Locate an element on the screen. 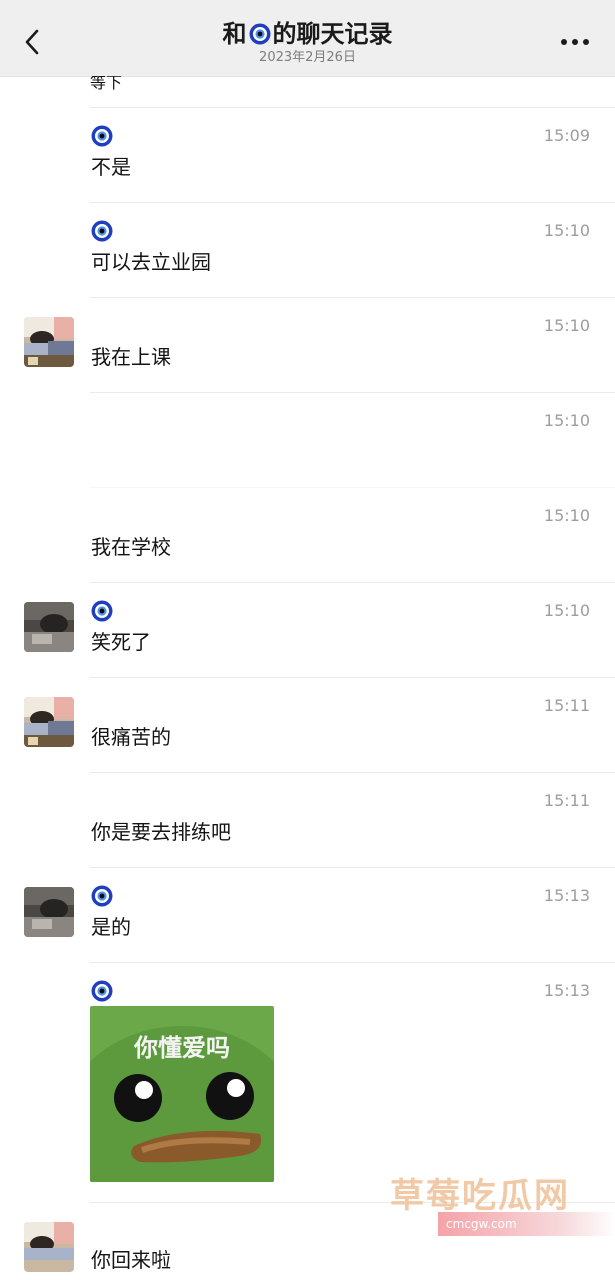 This screenshot has height=1280, width=615. more-button is located at coordinates (575, 42).